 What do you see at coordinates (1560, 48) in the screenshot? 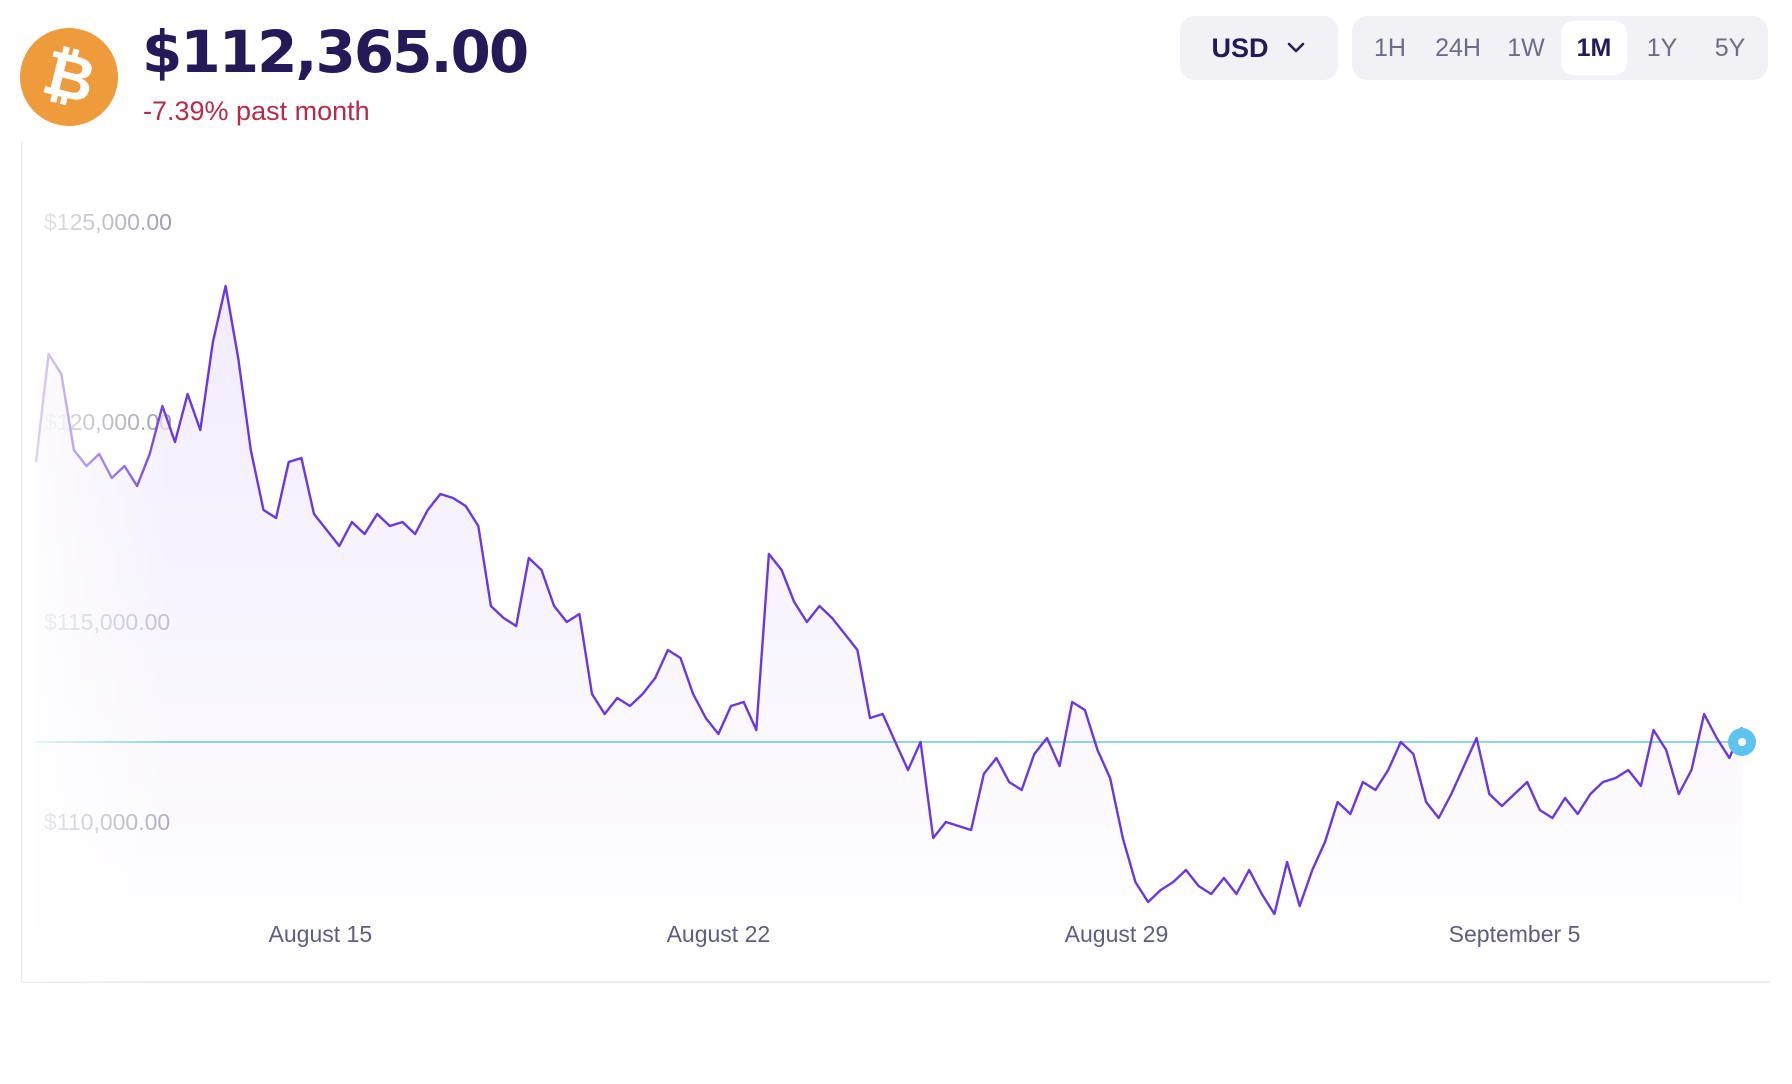
I see `time-range-tabs: 1H 24H 1W 1M 1Y 5Y` at bounding box center [1560, 48].